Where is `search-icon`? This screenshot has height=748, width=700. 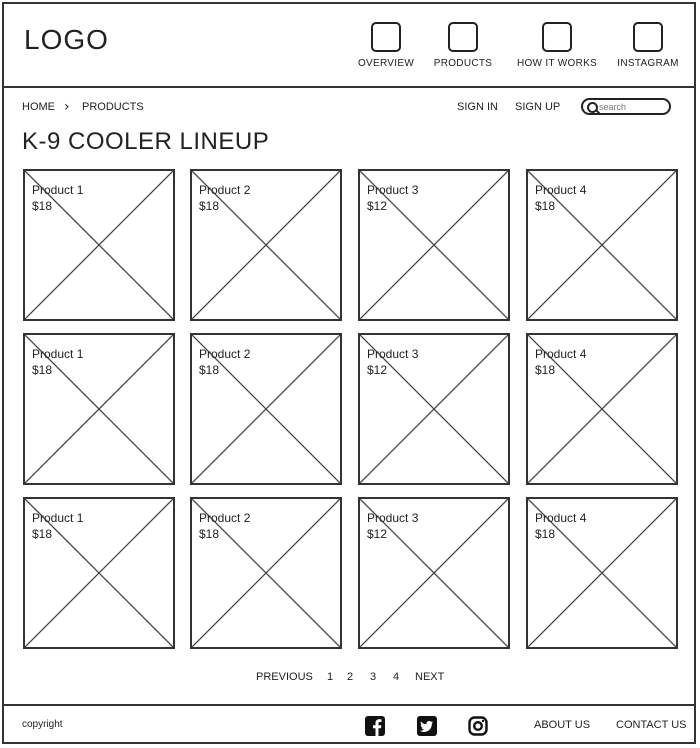 search-icon is located at coordinates (592, 107).